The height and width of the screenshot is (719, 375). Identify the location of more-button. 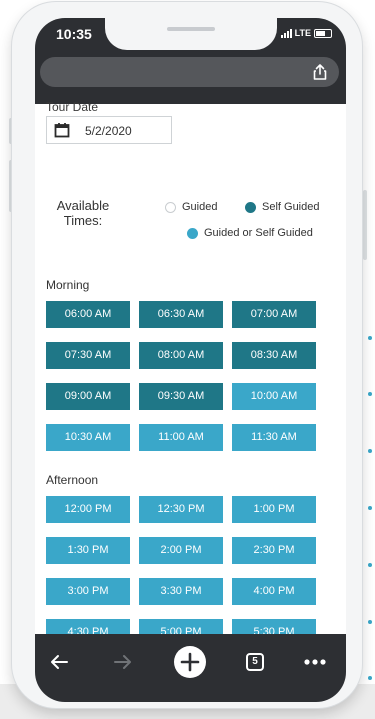
(315, 662).